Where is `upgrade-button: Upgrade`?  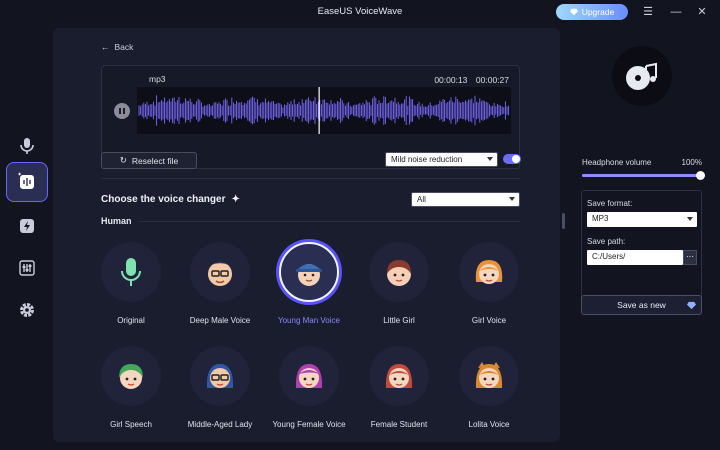
upgrade-button: Upgrade is located at coordinates (592, 12).